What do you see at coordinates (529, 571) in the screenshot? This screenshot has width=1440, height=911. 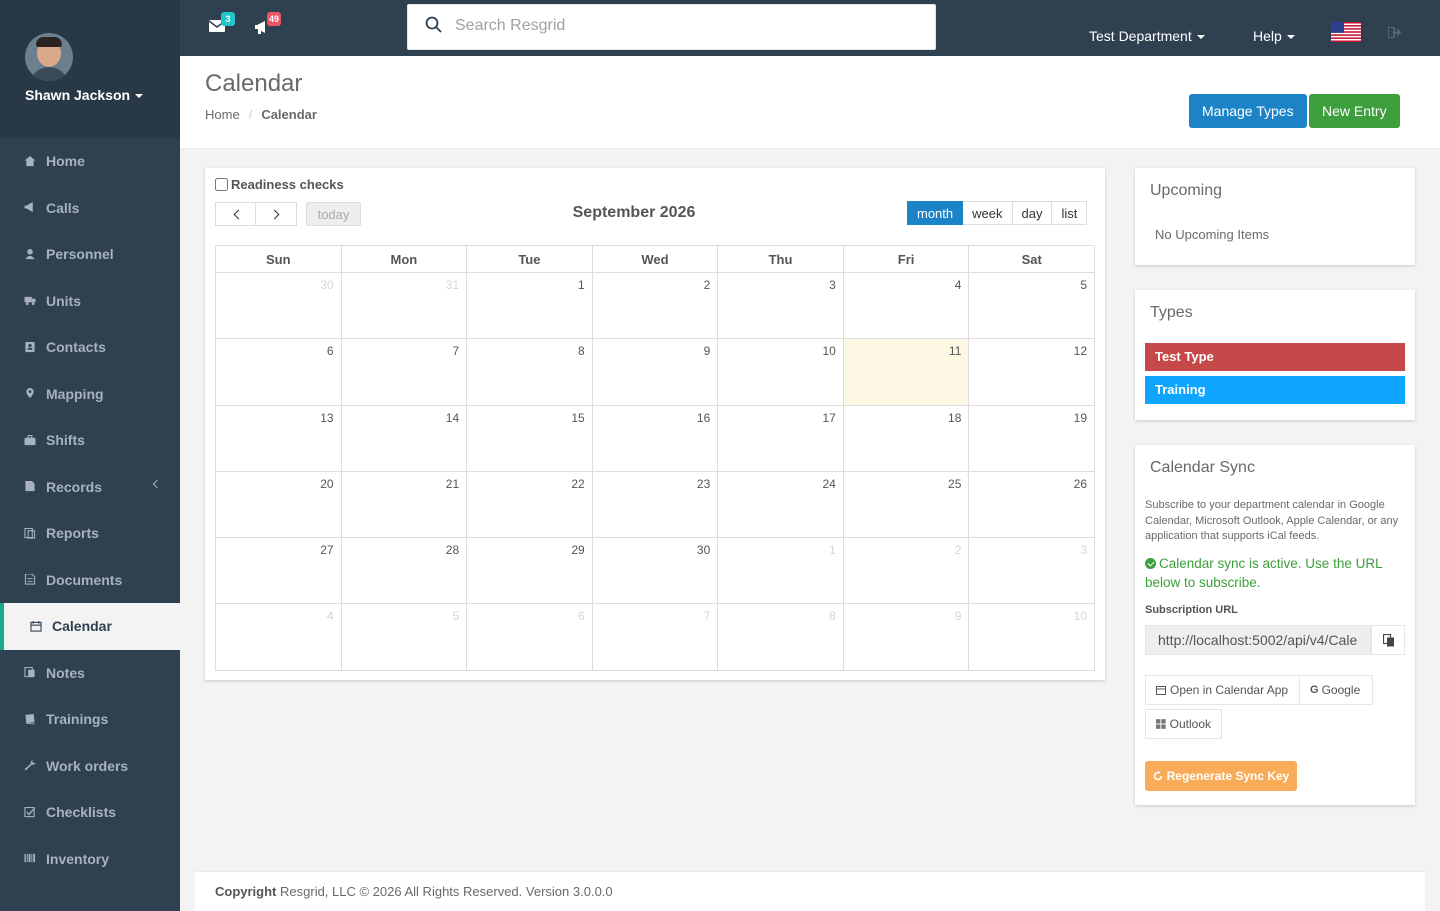 I see `calendar-day-cell: 29` at bounding box center [529, 571].